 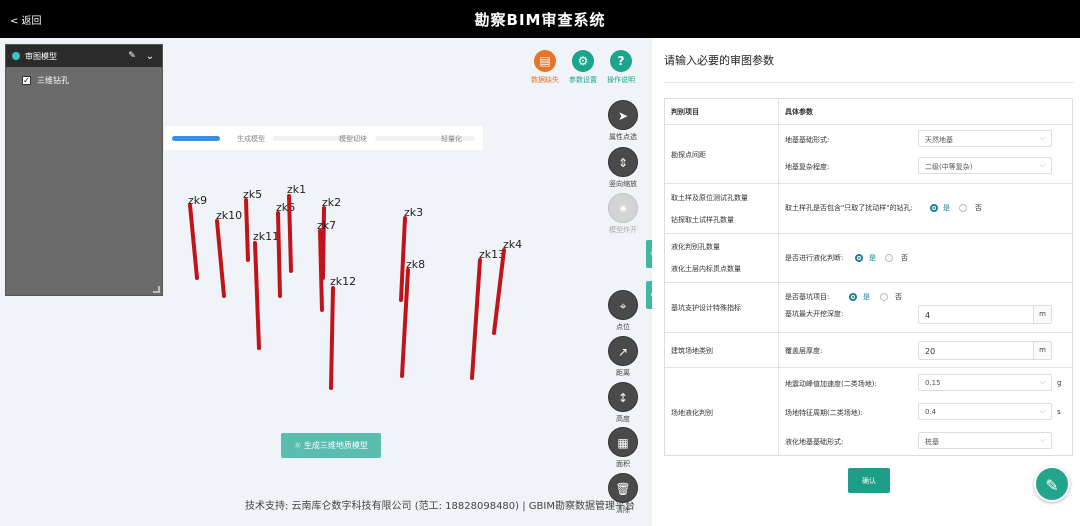 I want to click on help-button: ? 操作说明, so click(x=621, y=67).